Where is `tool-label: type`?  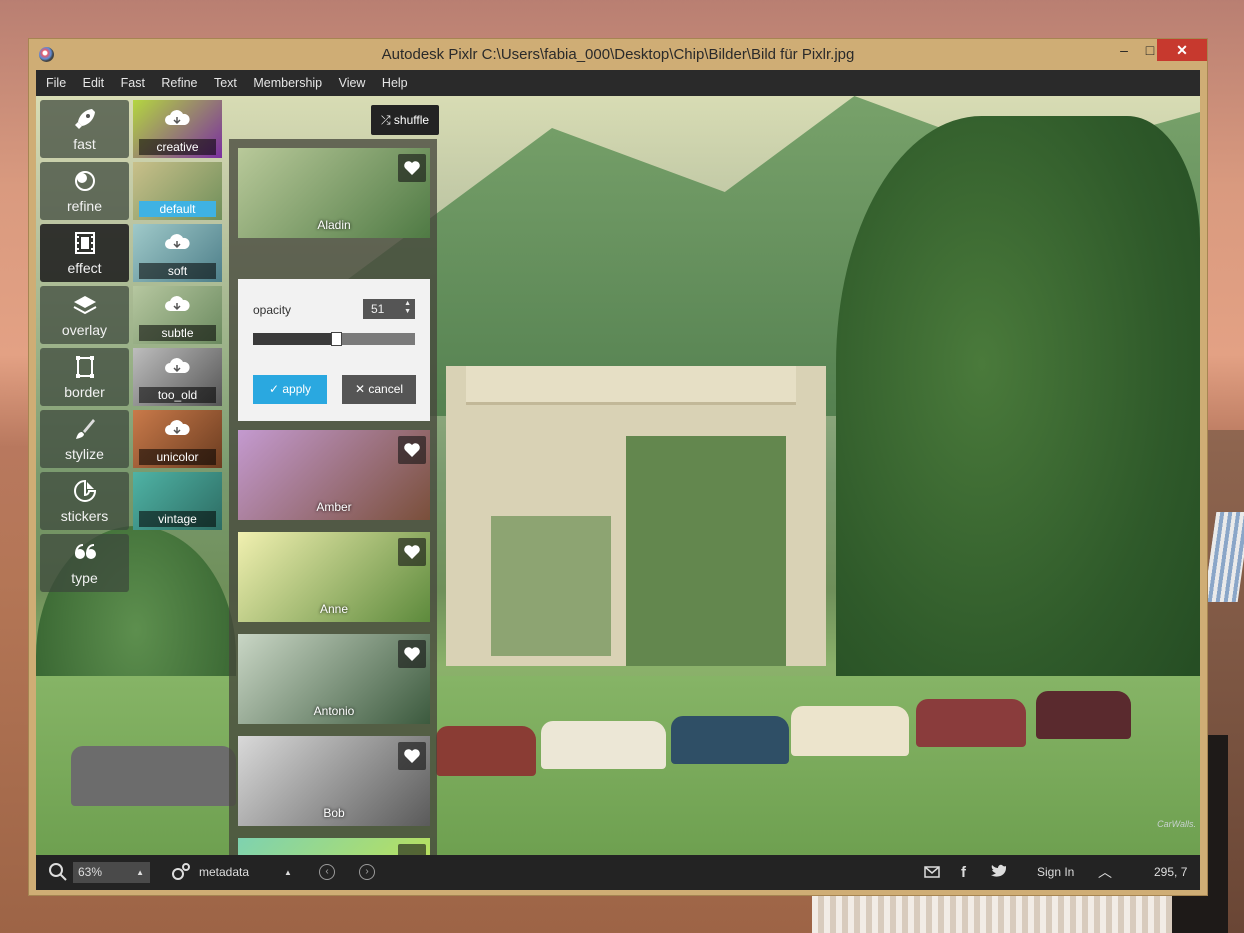
tool-label: type is located at coordinates (84, 578).